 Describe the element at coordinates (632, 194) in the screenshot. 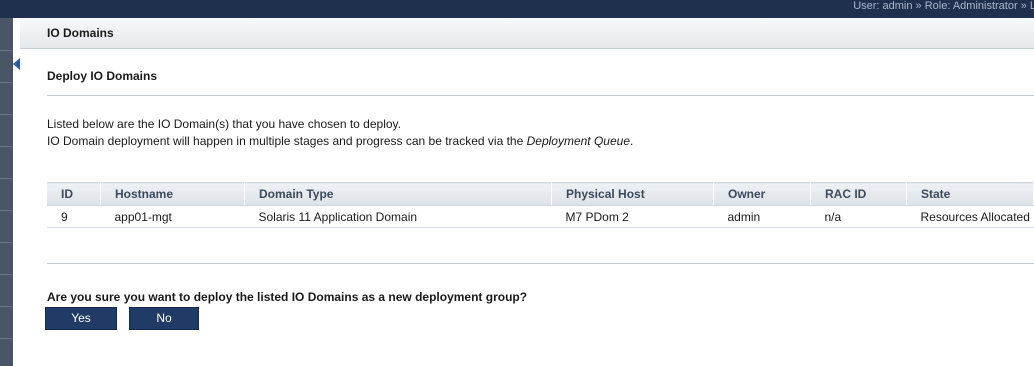

I see `column-header-physical-host: Physical Host` at that location.